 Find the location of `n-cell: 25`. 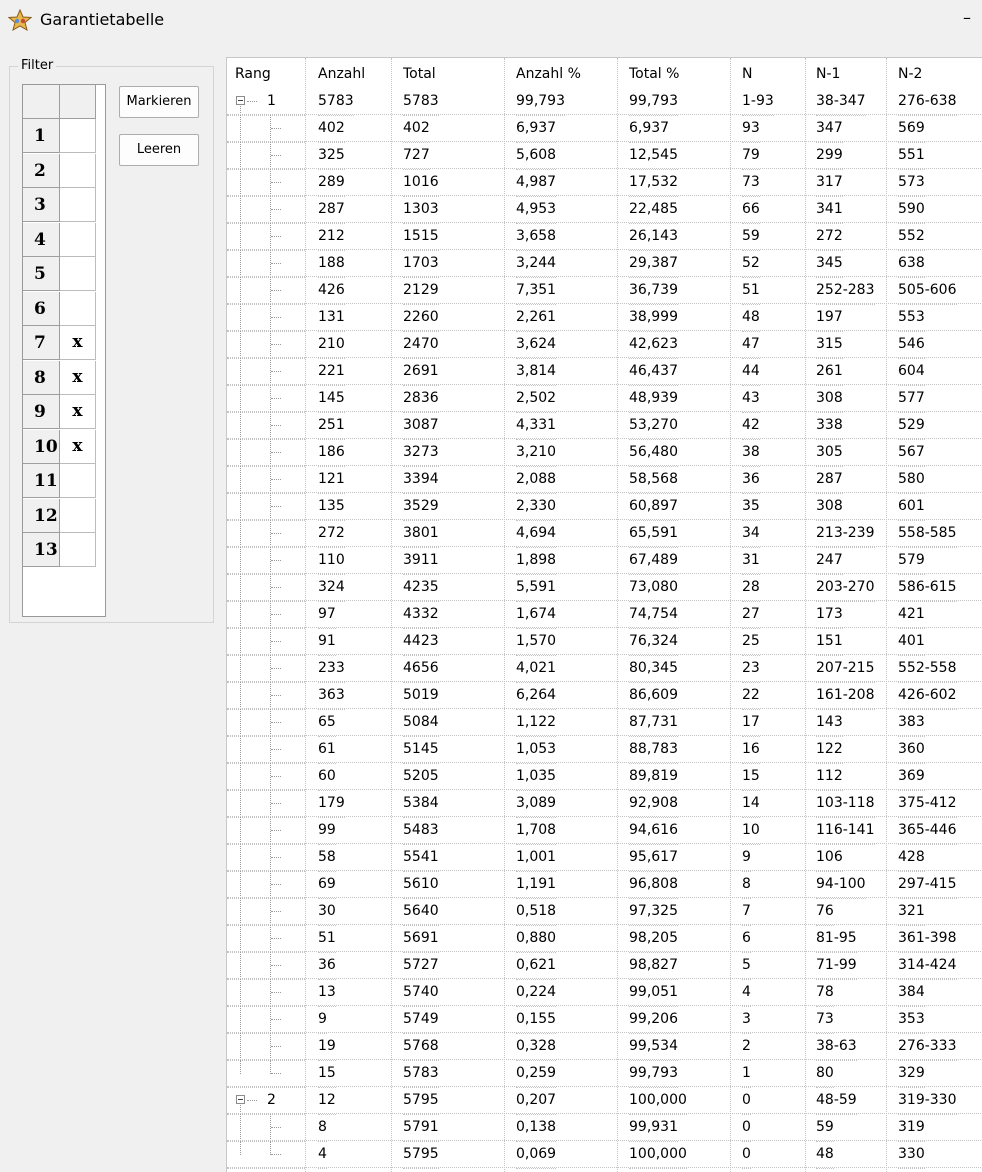

n-cell: 25 is located at coordinates (751, 642).